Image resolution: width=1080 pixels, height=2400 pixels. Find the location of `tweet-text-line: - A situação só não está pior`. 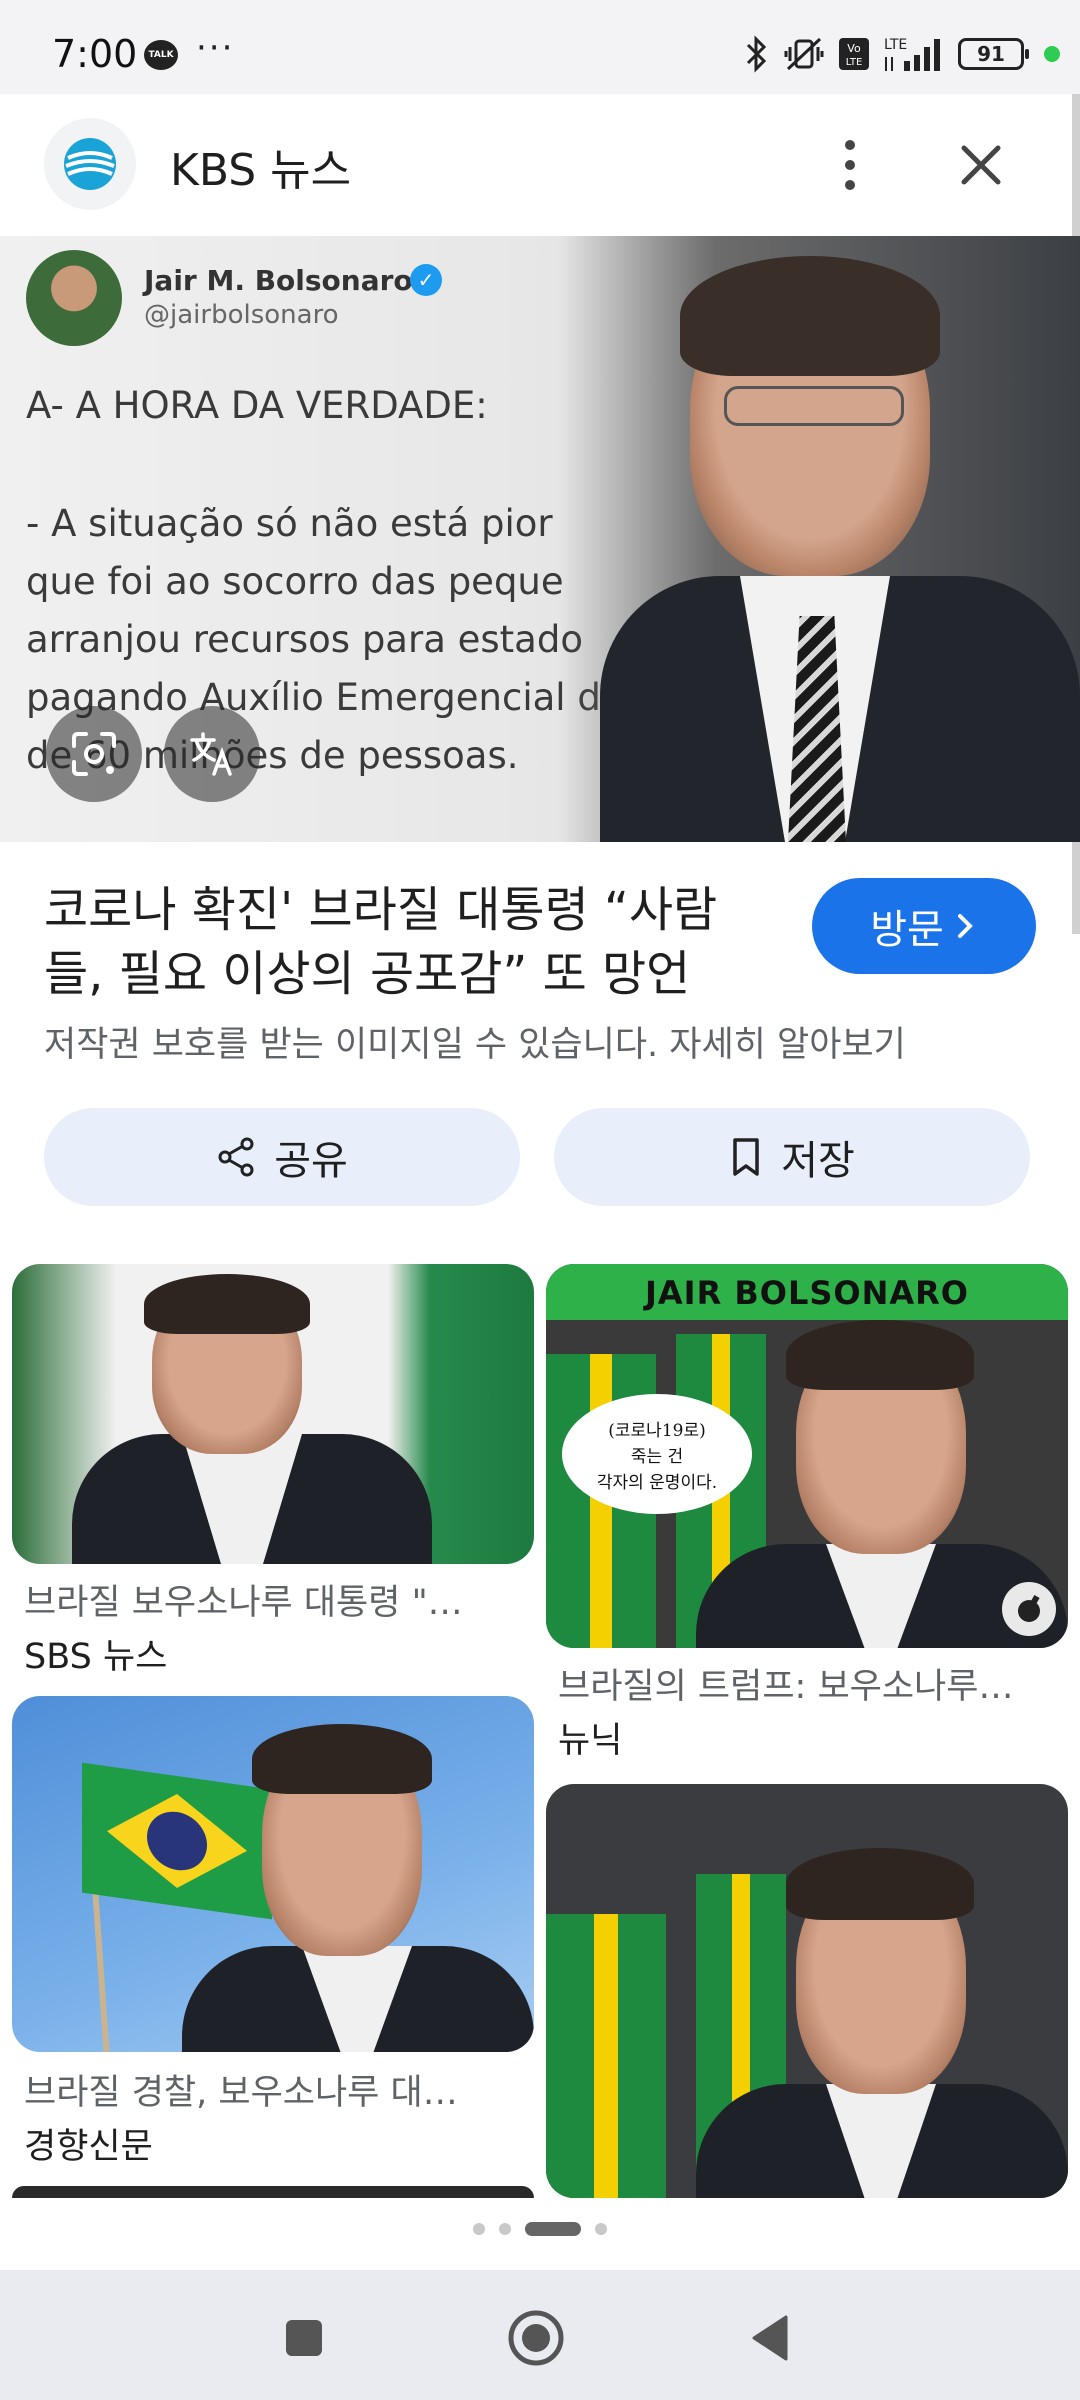

tweet-text-line: - A situação só não está pior is located at coordinates (289, 523).